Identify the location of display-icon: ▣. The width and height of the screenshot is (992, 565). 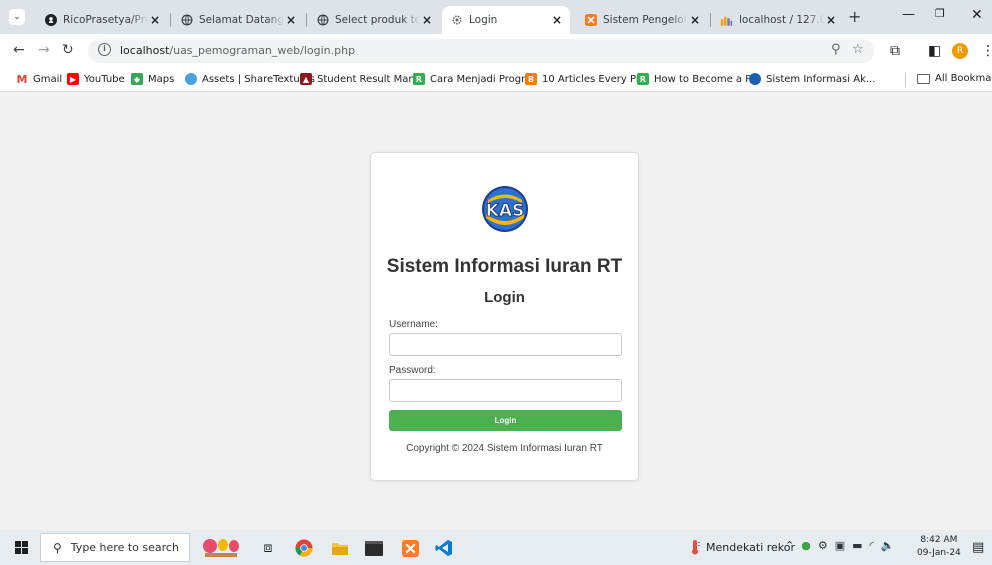
(840, 545).